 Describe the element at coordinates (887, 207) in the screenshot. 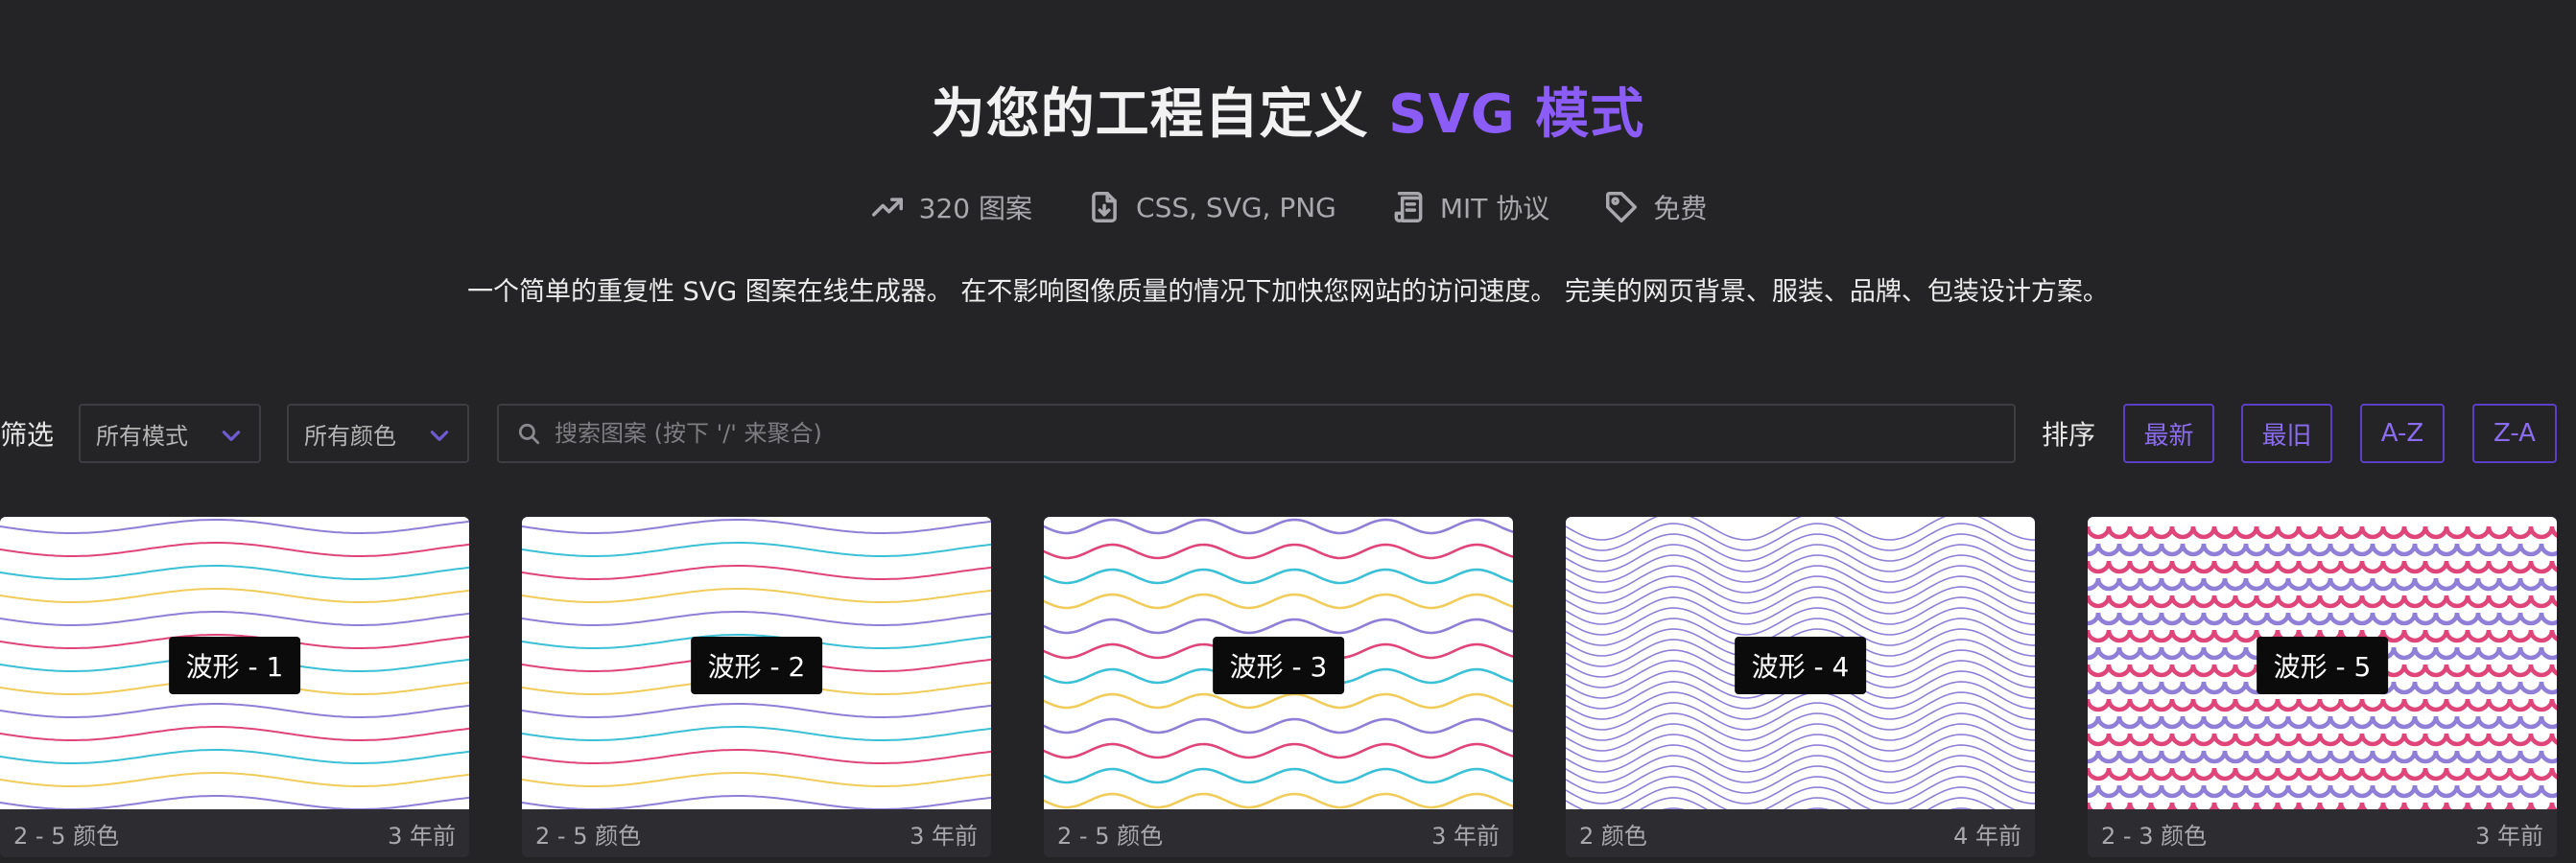

I see `trending-up-icon` at that location.